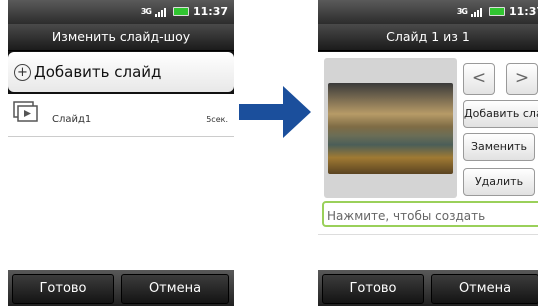 The height and width of the screenshot is (306, 538). I want to click on add-slide-label: Добавить слайд, so click(98, 72).